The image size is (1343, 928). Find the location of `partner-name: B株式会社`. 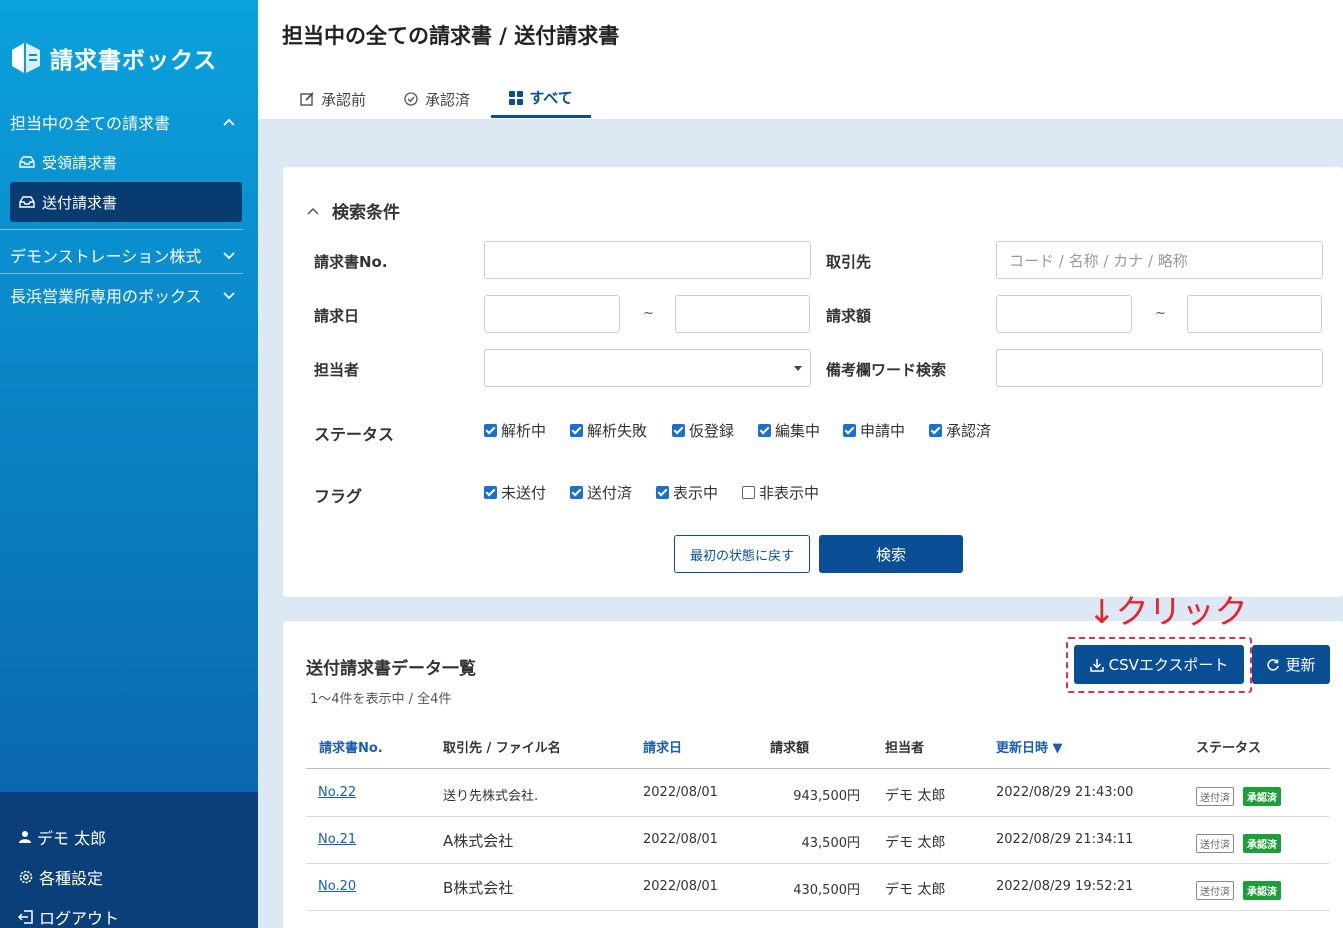

partner-name: B株式会社 is located at coordinates (478, 888).